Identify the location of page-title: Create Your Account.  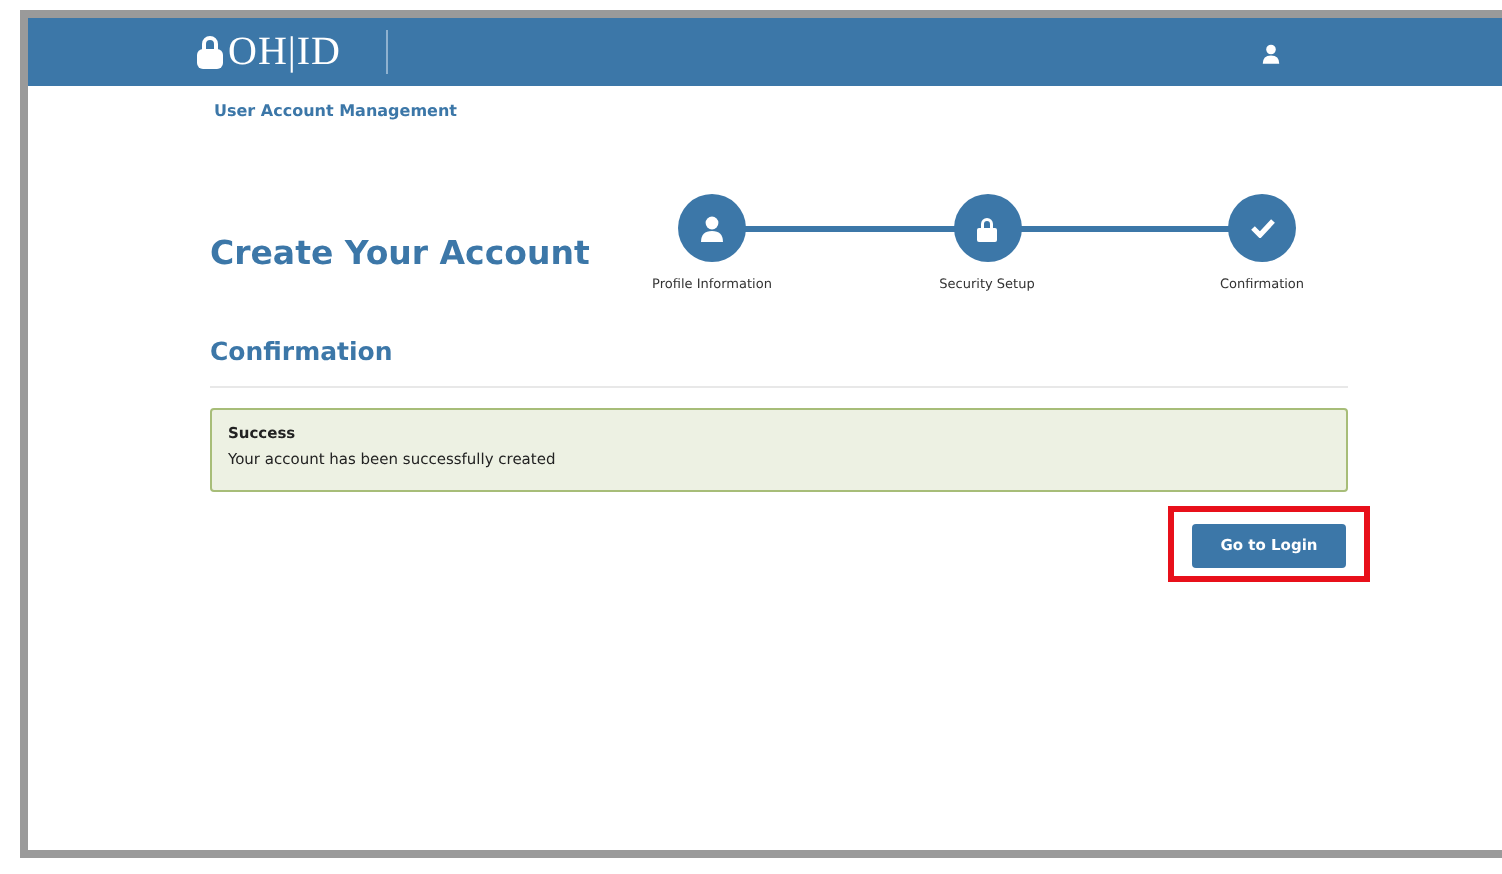
(401, 253).